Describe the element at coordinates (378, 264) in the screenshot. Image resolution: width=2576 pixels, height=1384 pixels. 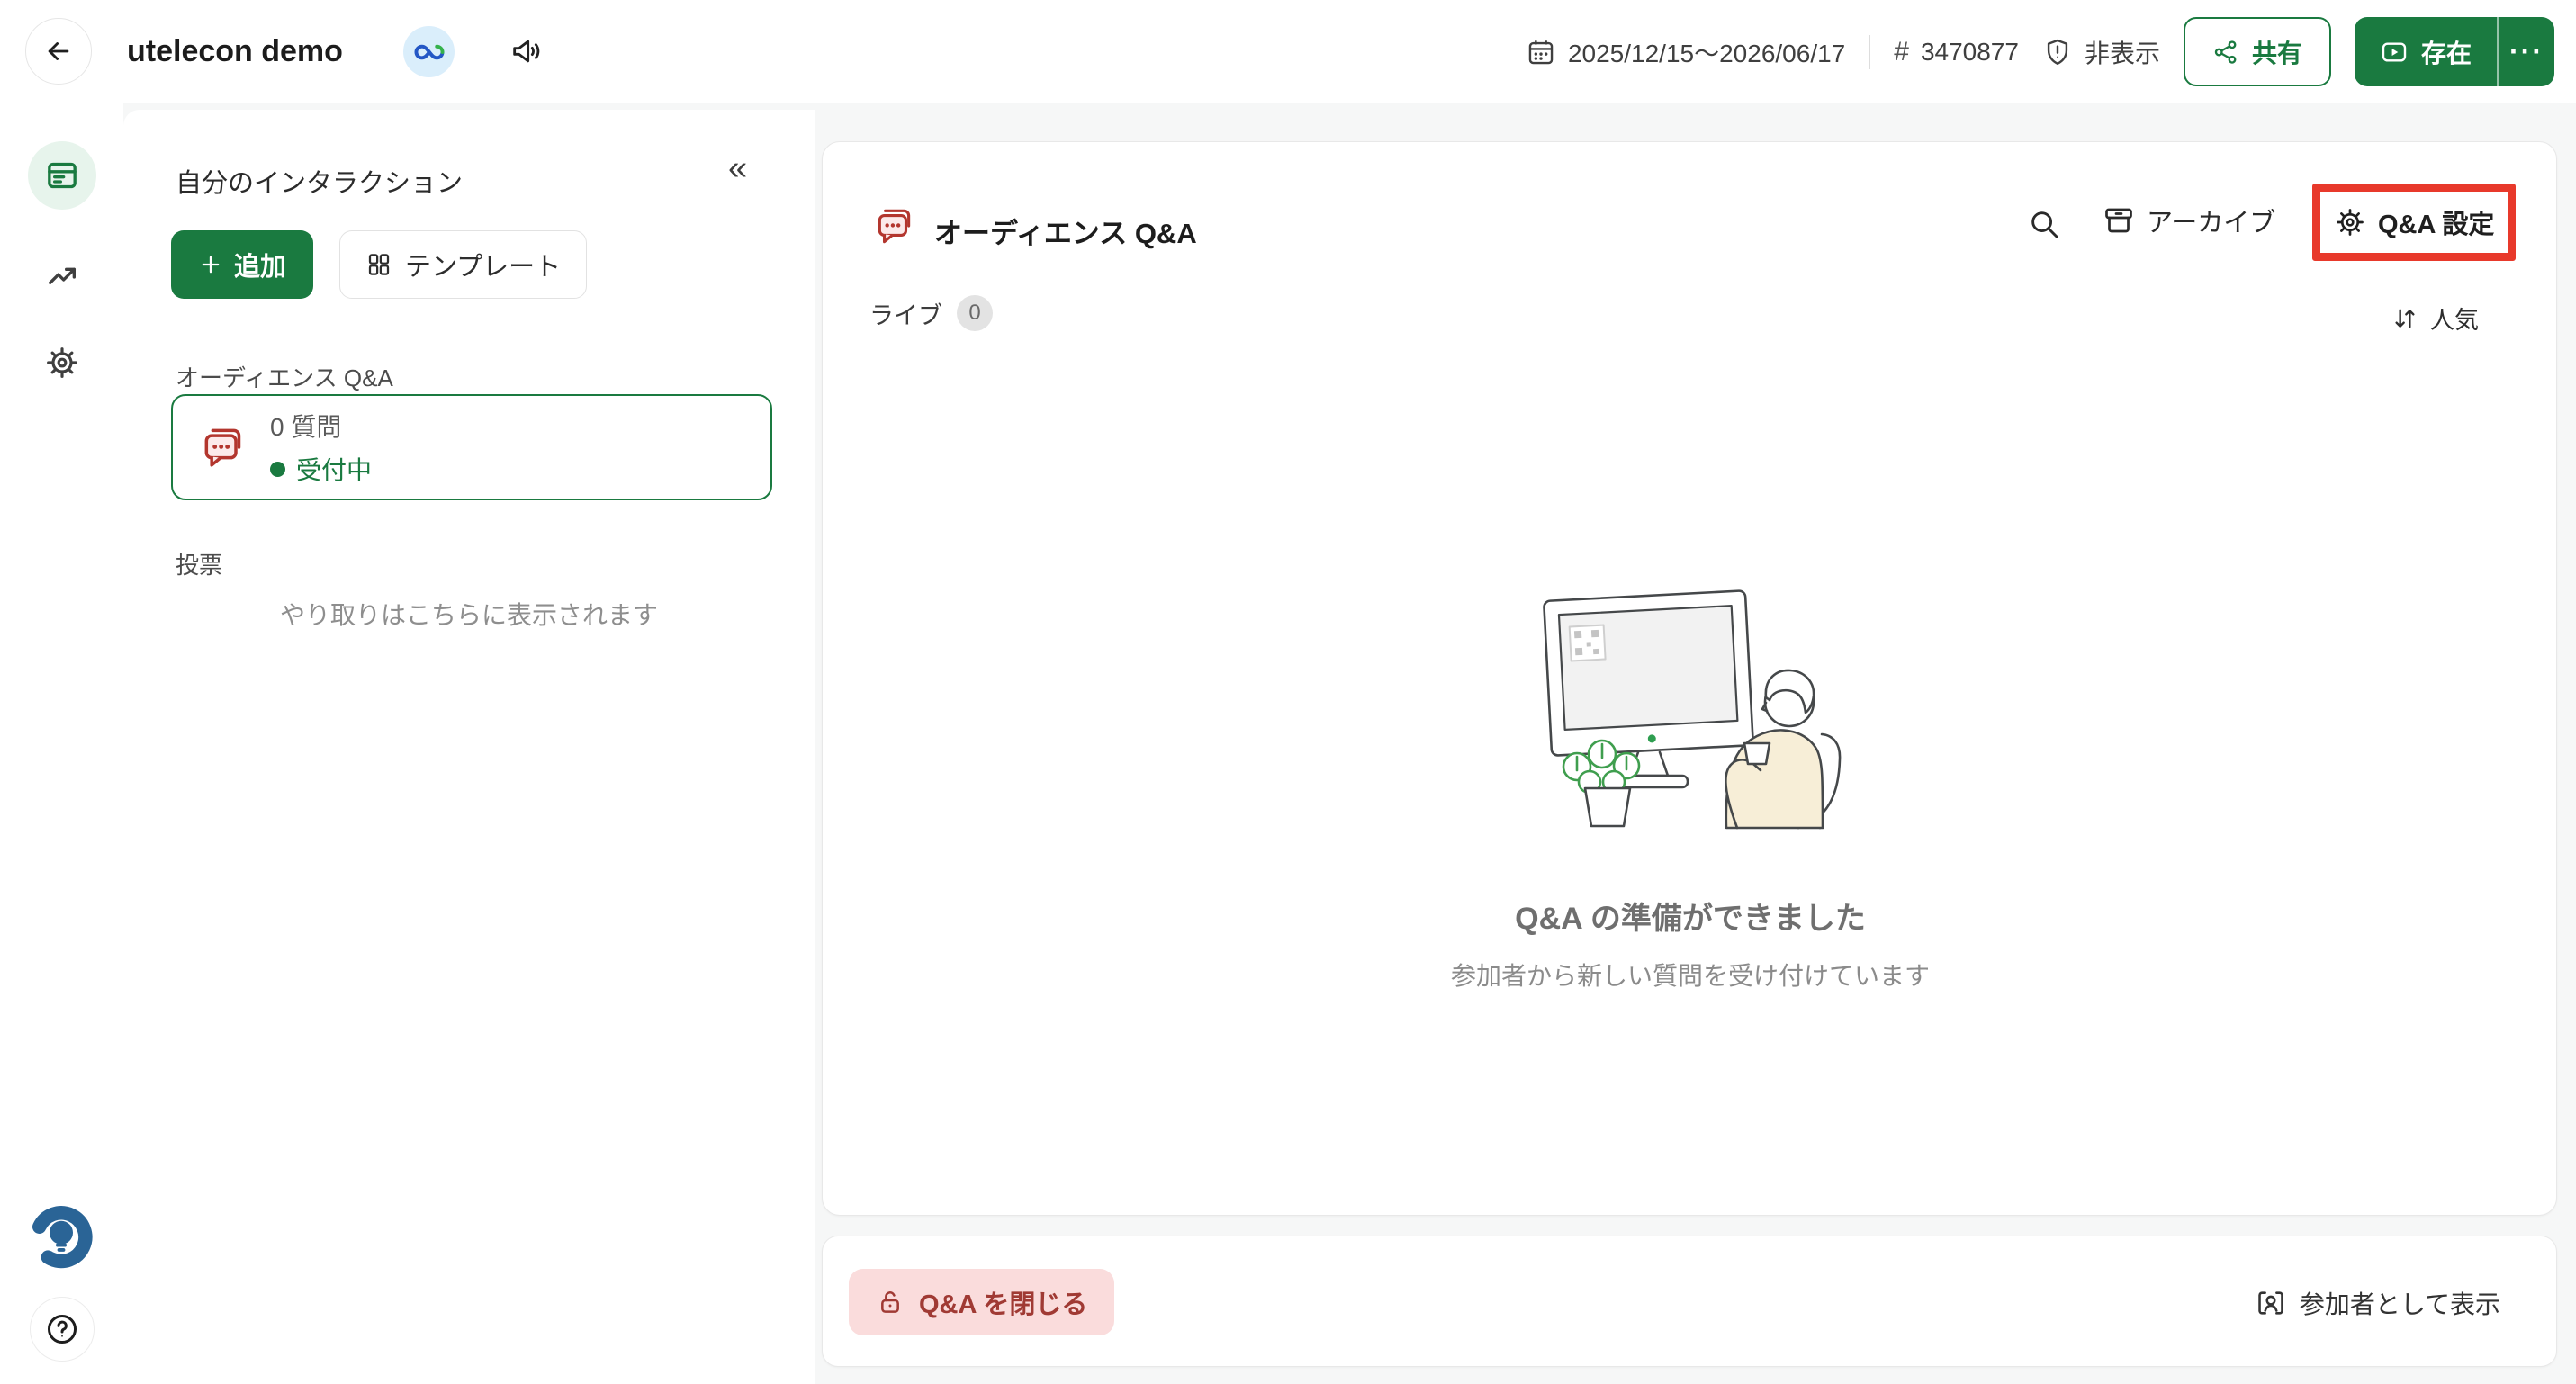
I see `template-icon` at that location.